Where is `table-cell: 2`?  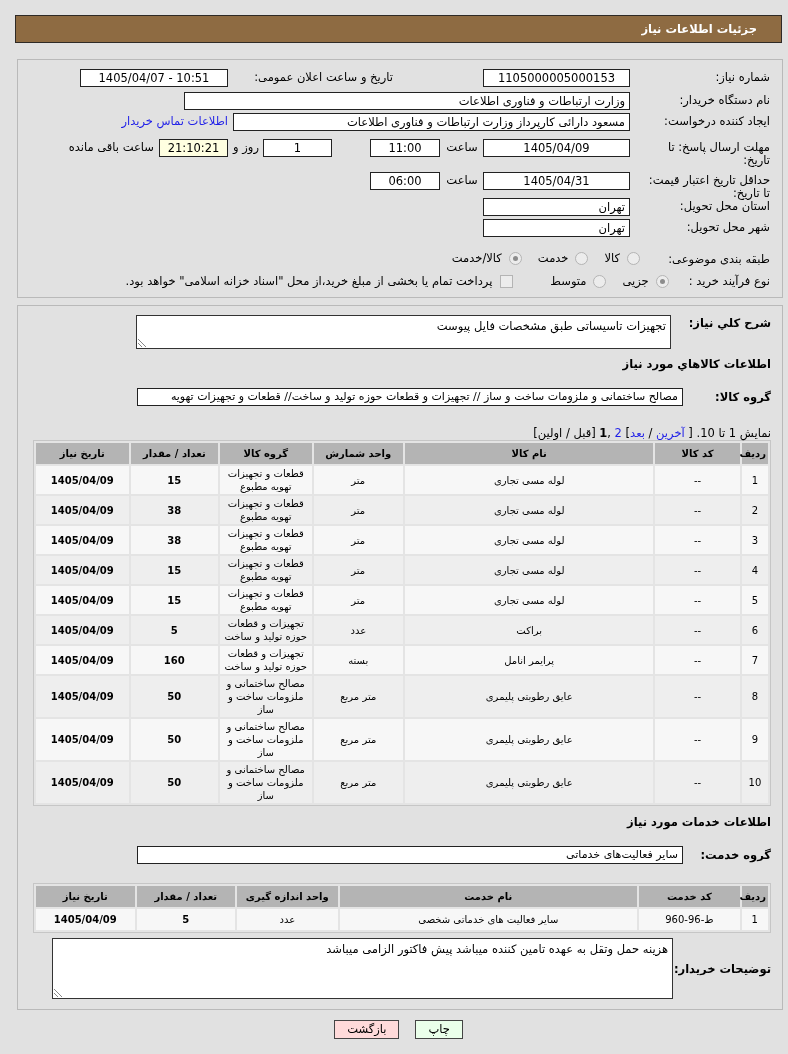 table-cell: 2 is located at coordinates (754, 510).